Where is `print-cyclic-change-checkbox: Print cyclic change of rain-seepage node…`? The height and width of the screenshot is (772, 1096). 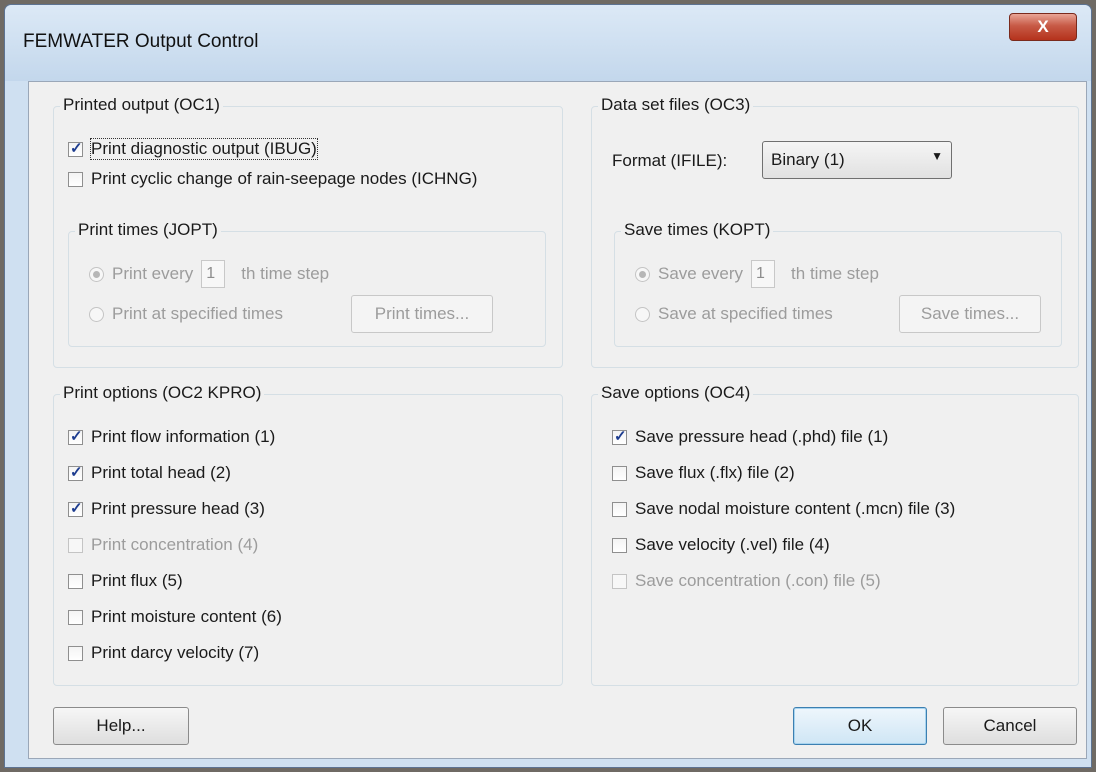 print-cyclic-change-checkbox: Print cyclic change of rain-seepage node… is located at coordinates (272, 179).